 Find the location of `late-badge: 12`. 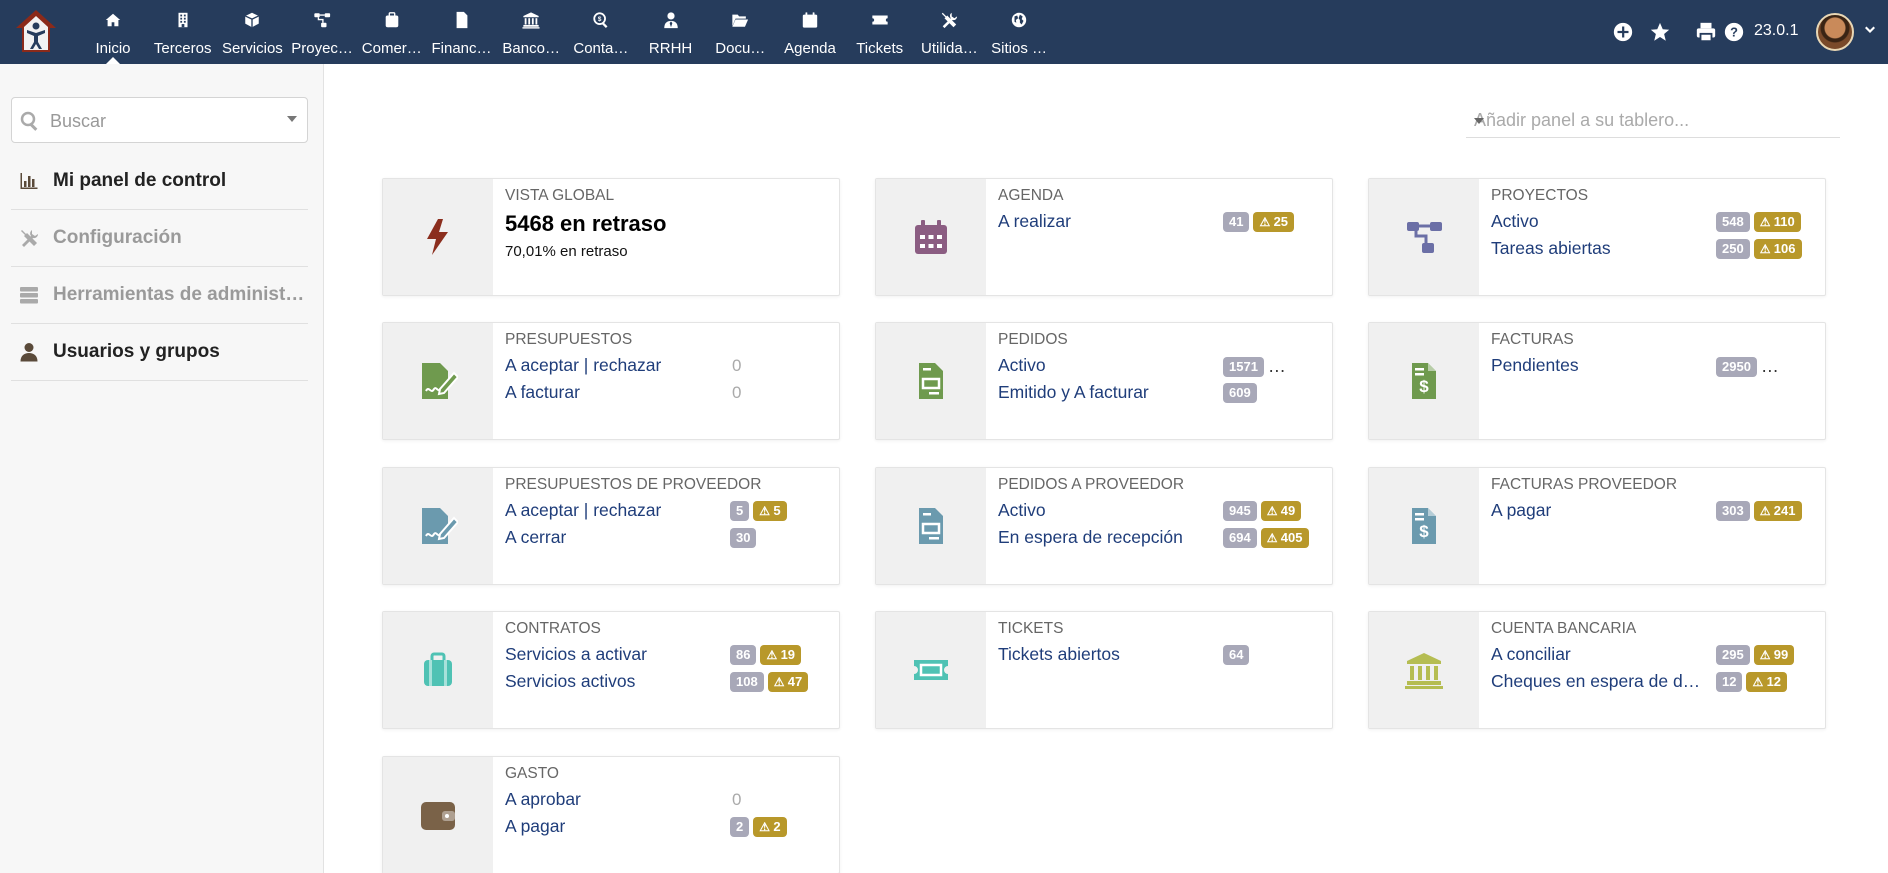

late-badge: 12 is located at coordinates (1767, 682).